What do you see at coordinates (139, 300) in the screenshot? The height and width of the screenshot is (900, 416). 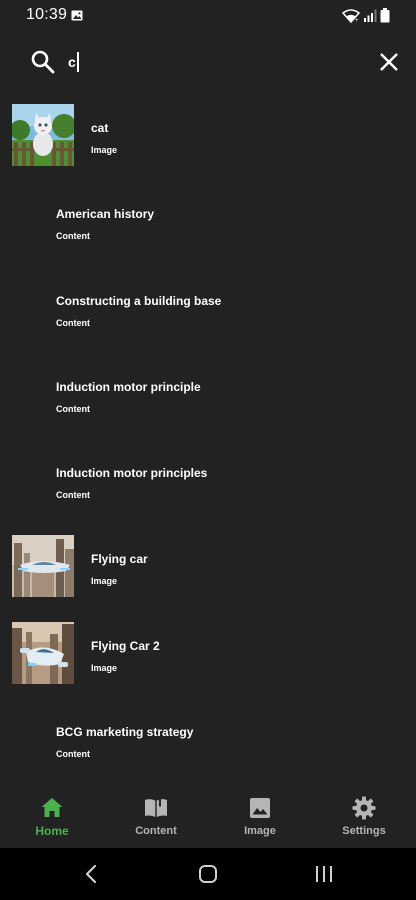 I see `result-title: Constructing a building base` at bounding box center [139, 300].